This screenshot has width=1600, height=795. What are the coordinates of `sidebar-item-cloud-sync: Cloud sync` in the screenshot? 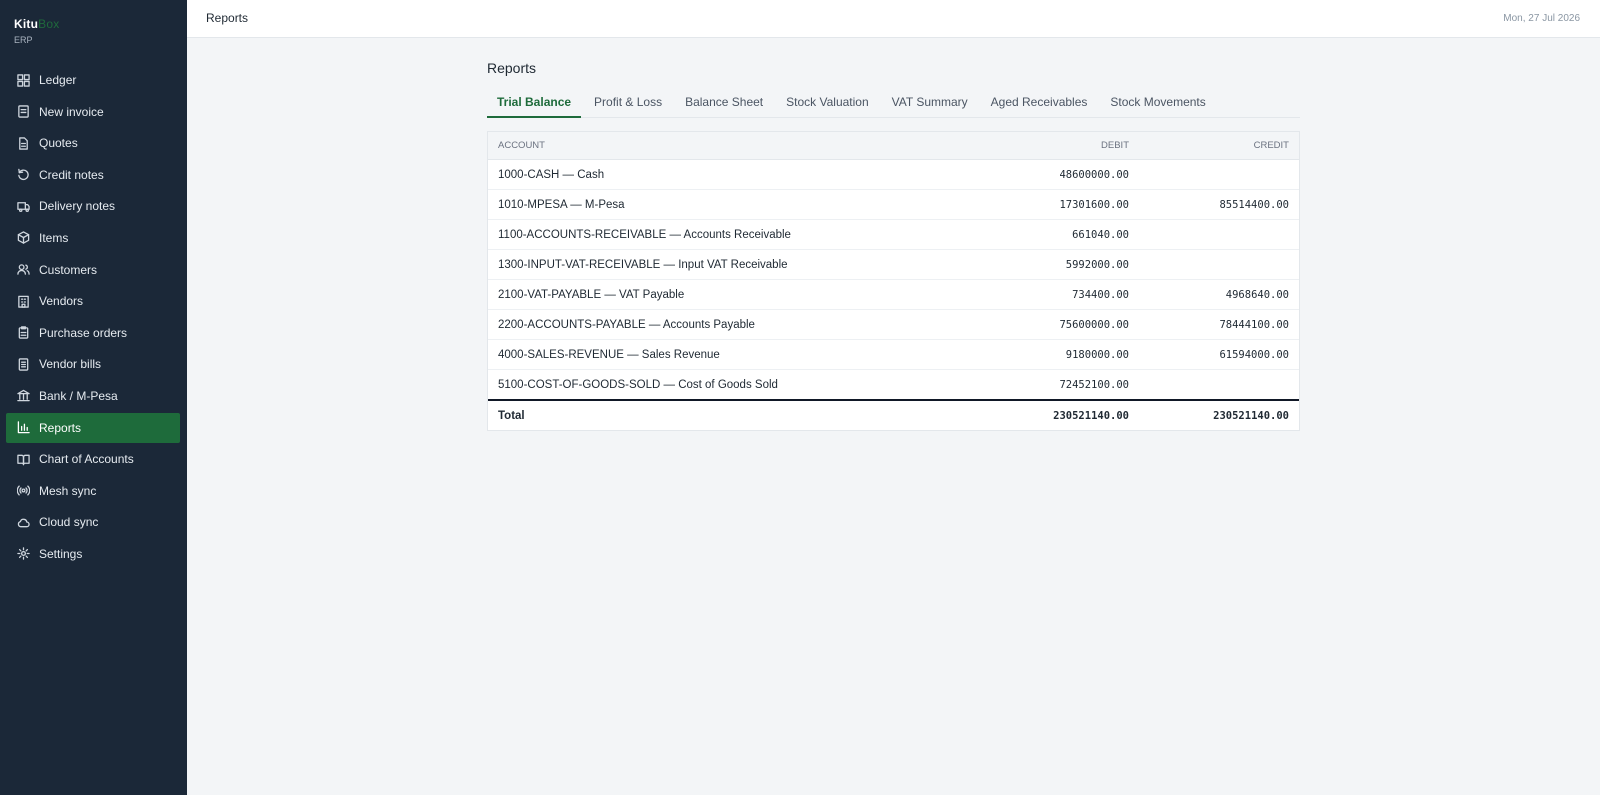 It's located at (93, 522).